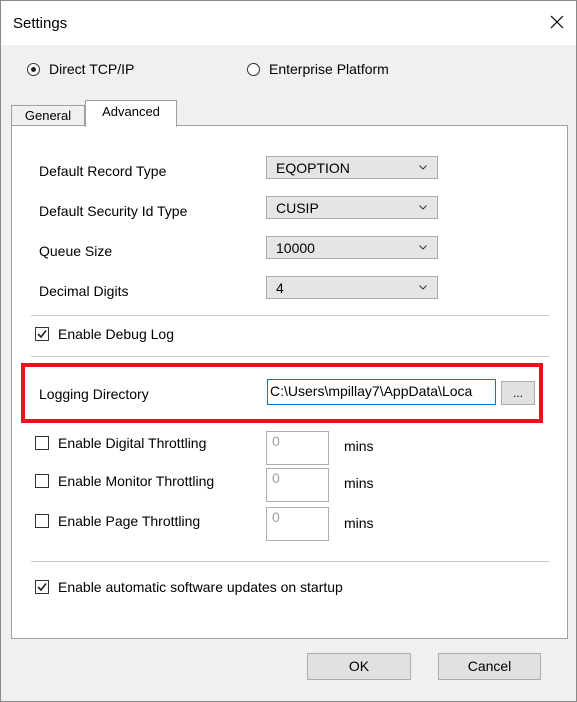 Image resolution: width=577 pixels, height=702 pixels. I want to click on cancel-button: Cancel, so click(489, 666).